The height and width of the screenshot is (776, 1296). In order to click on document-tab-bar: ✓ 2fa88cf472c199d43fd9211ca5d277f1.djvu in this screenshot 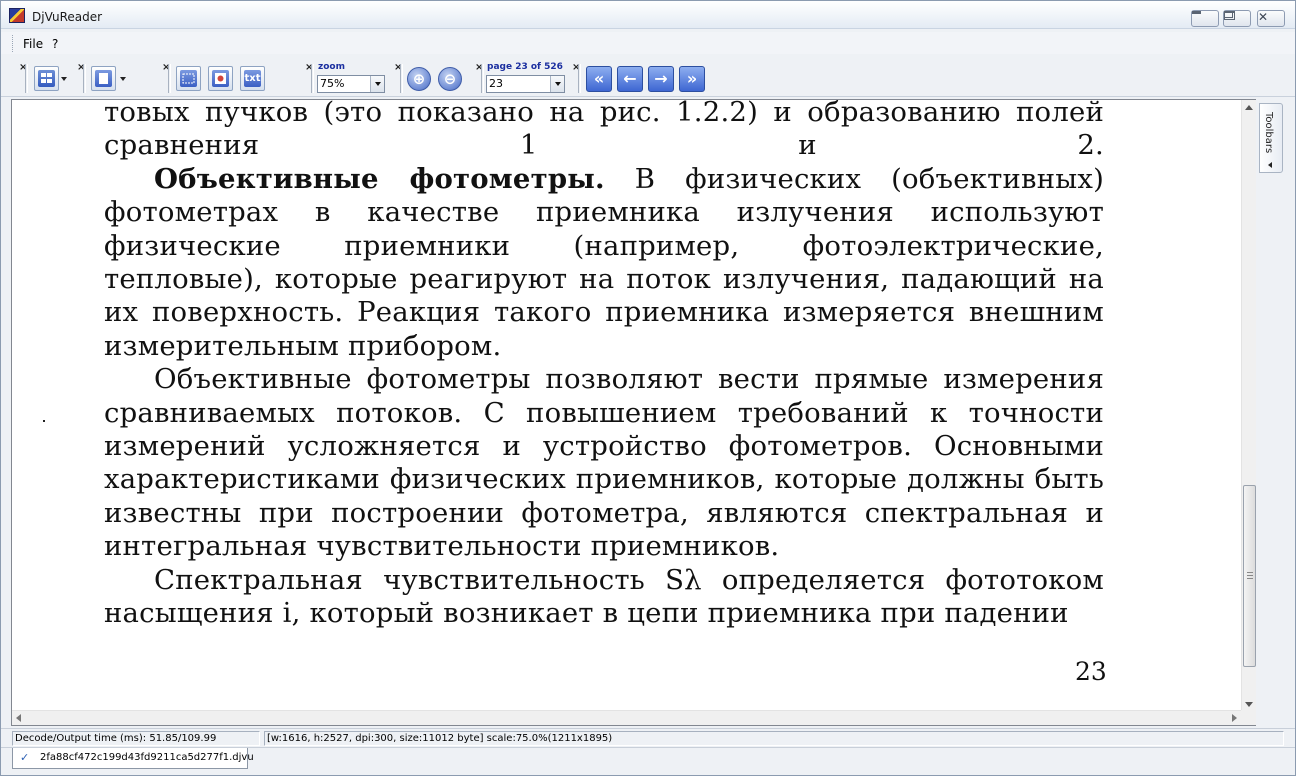, I will do `click(648, 761)`.